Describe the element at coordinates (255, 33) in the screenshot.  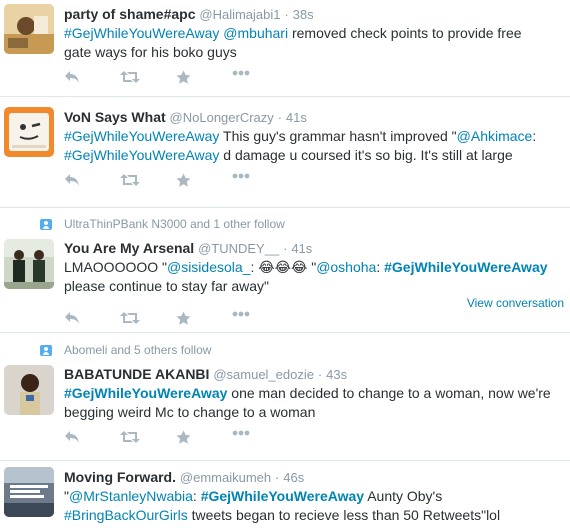
I see `mention-link: @mbuhari` at that location.